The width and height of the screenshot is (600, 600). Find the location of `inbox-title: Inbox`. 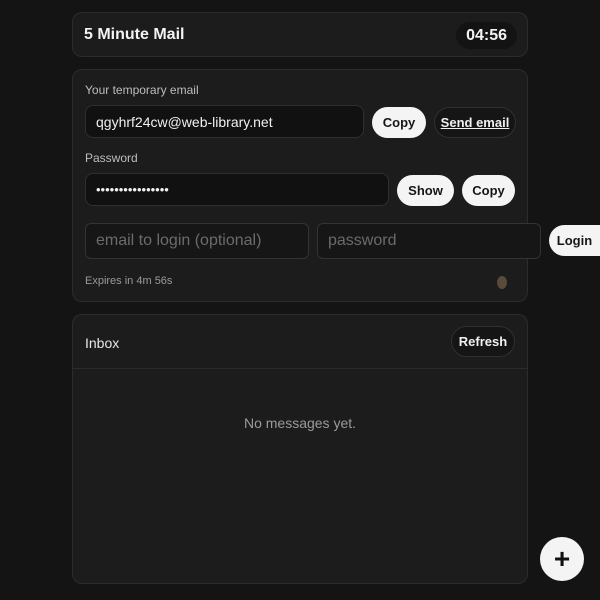

inbox-title: Inbox is located at coordinates (102, 343).